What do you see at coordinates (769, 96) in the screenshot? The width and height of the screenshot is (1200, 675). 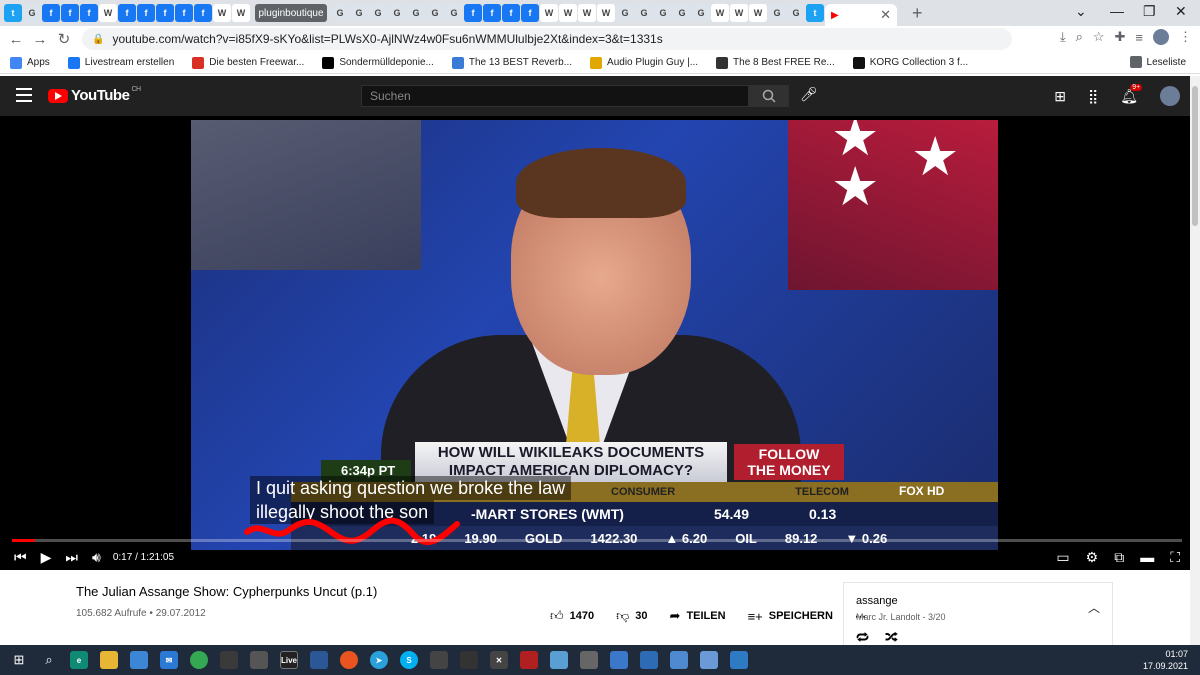 I see `search-button` at bounding box center [769, 96].